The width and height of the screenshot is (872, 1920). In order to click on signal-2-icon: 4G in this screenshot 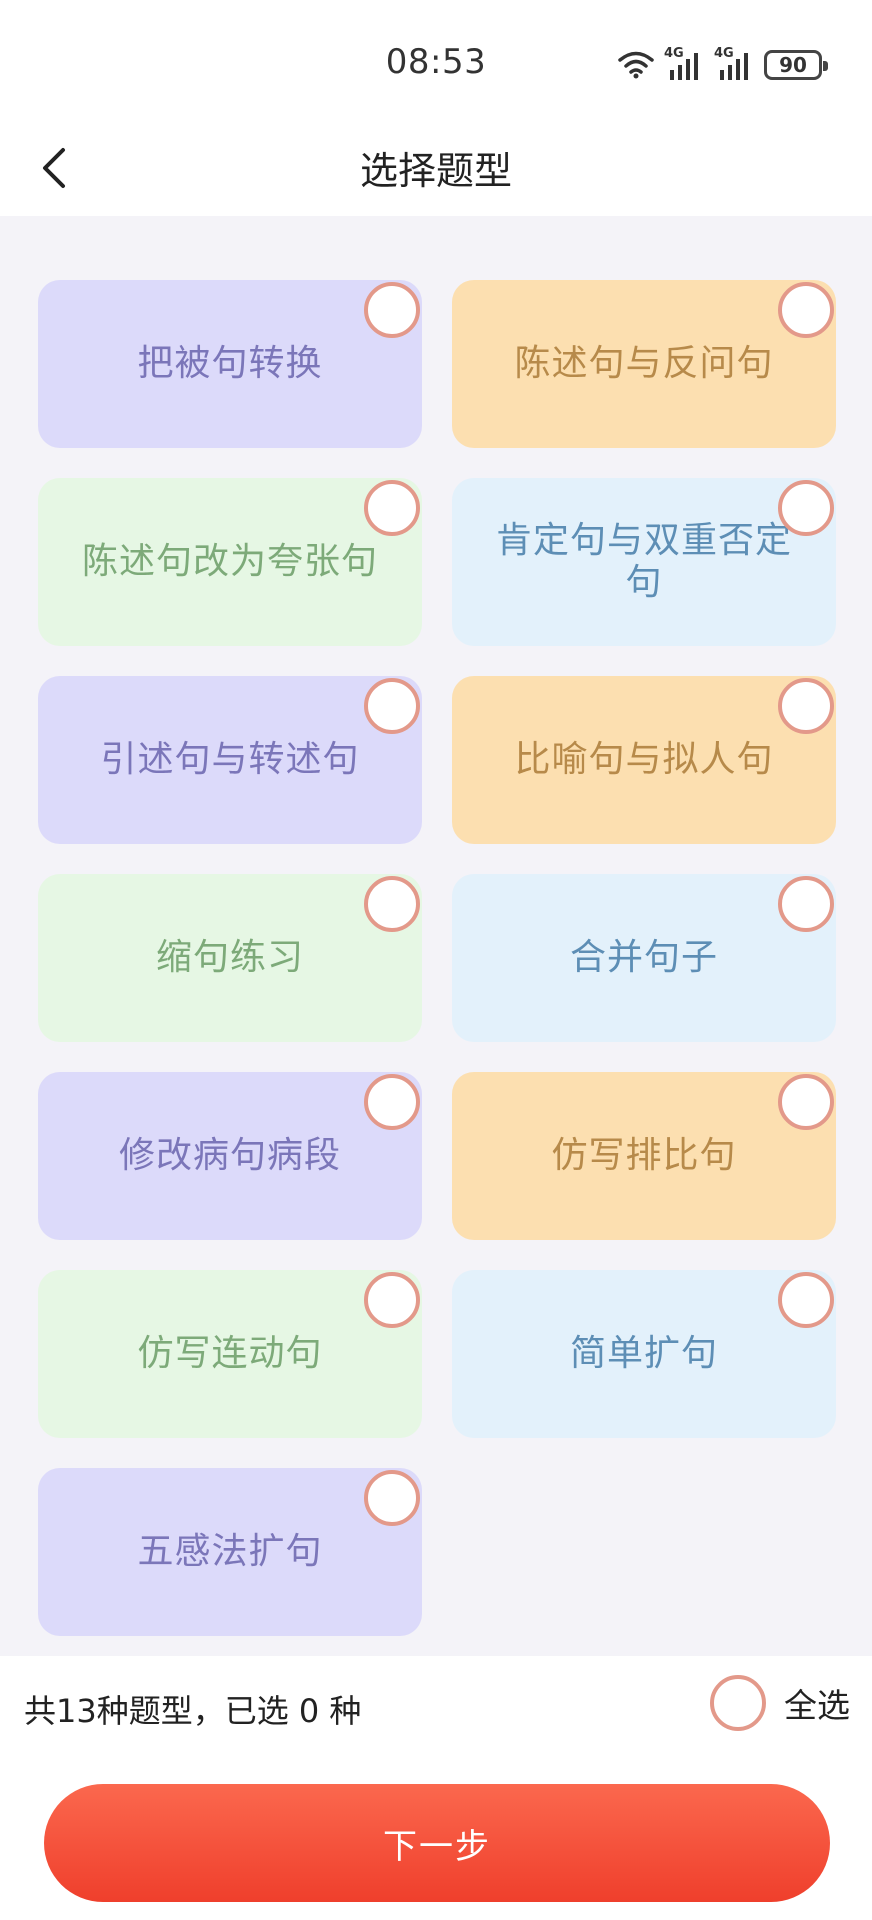, I will do `click(734, 64)`.